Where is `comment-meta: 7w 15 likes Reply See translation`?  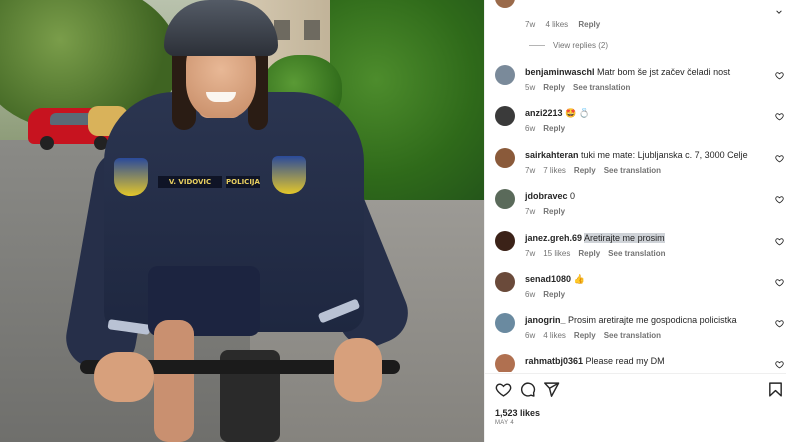 comment-meta: 7w 15 likes Reply See translation is located at coordinates (595, 253).